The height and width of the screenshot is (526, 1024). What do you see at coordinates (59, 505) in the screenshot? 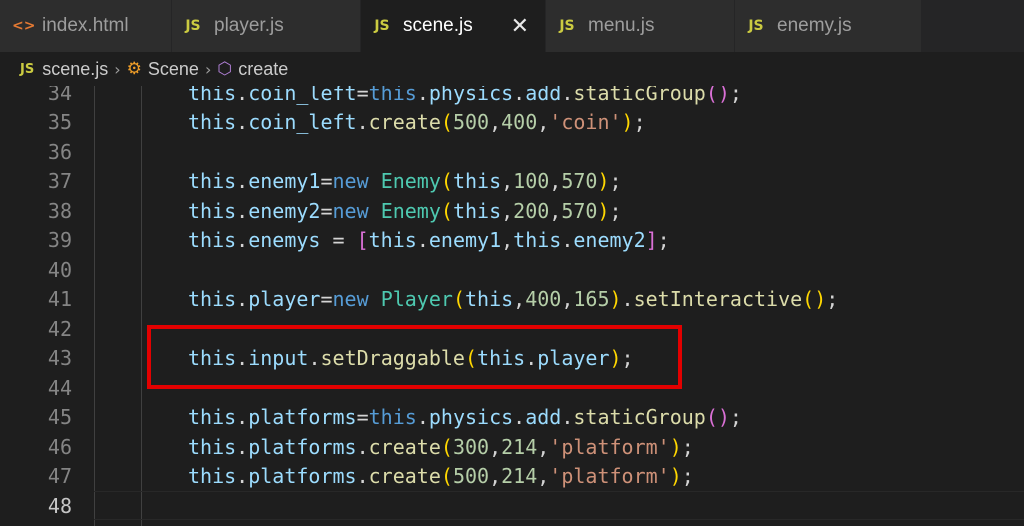
I see `line-number: 48` at bounding box center [59, 505].